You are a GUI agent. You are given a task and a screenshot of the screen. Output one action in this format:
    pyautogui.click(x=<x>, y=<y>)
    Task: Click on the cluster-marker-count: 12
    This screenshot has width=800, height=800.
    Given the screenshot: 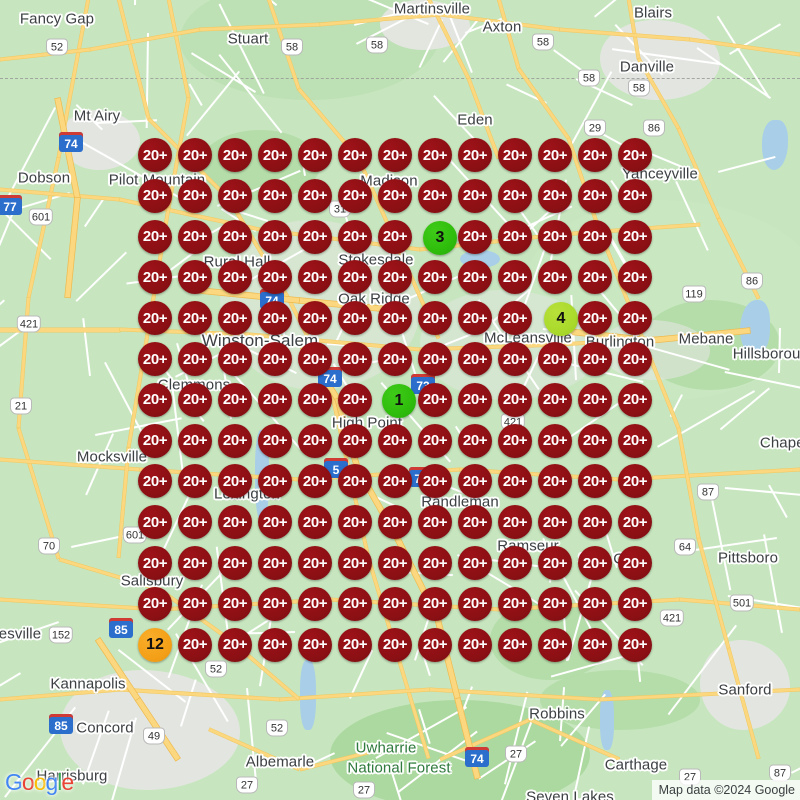 What is the action you would take?
    pyautogui.click(x=155, y=645)
    